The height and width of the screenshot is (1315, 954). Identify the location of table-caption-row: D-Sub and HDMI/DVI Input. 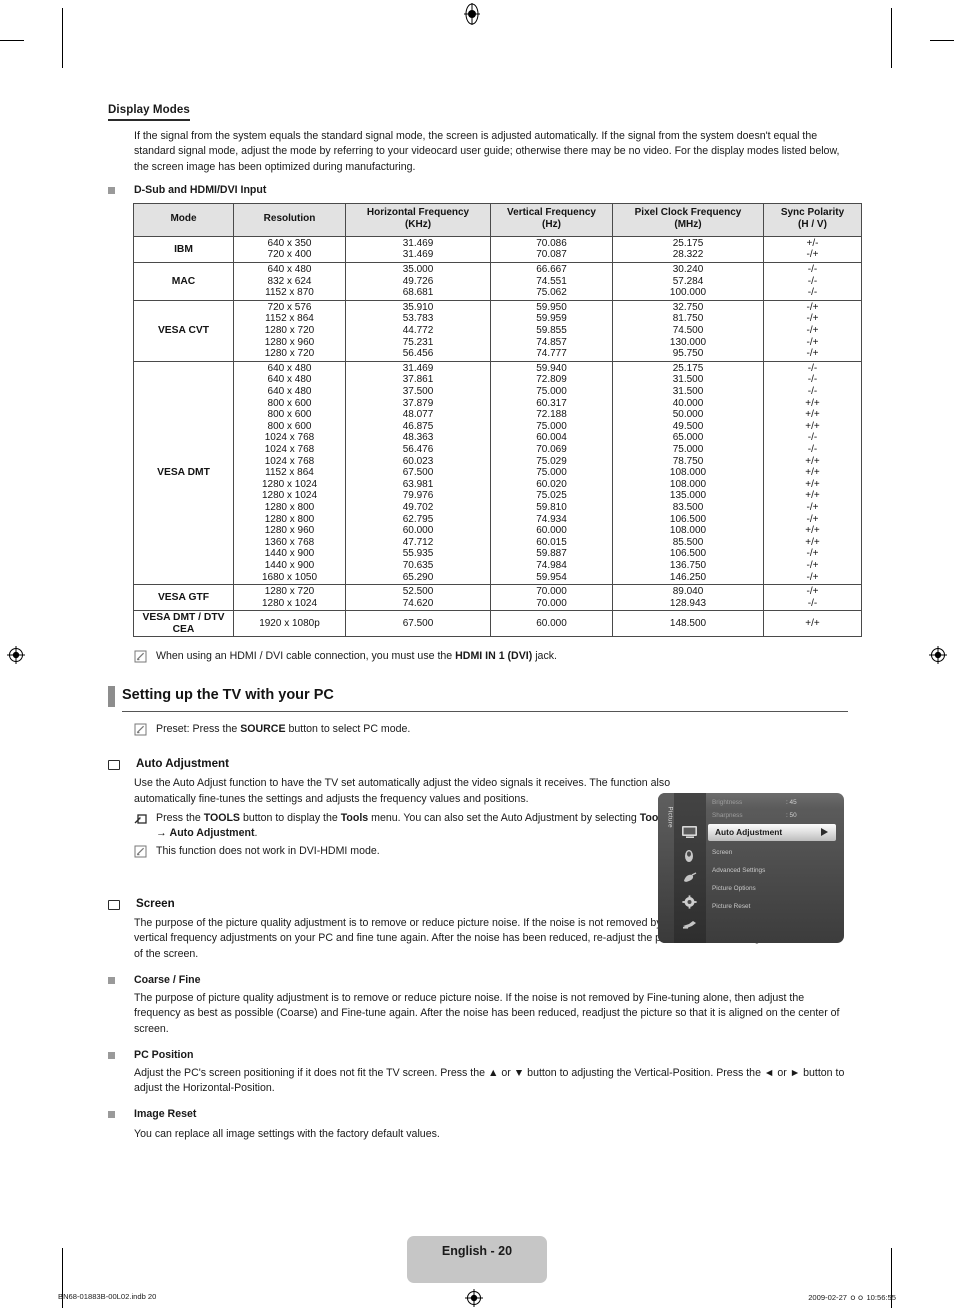
(478, 190).